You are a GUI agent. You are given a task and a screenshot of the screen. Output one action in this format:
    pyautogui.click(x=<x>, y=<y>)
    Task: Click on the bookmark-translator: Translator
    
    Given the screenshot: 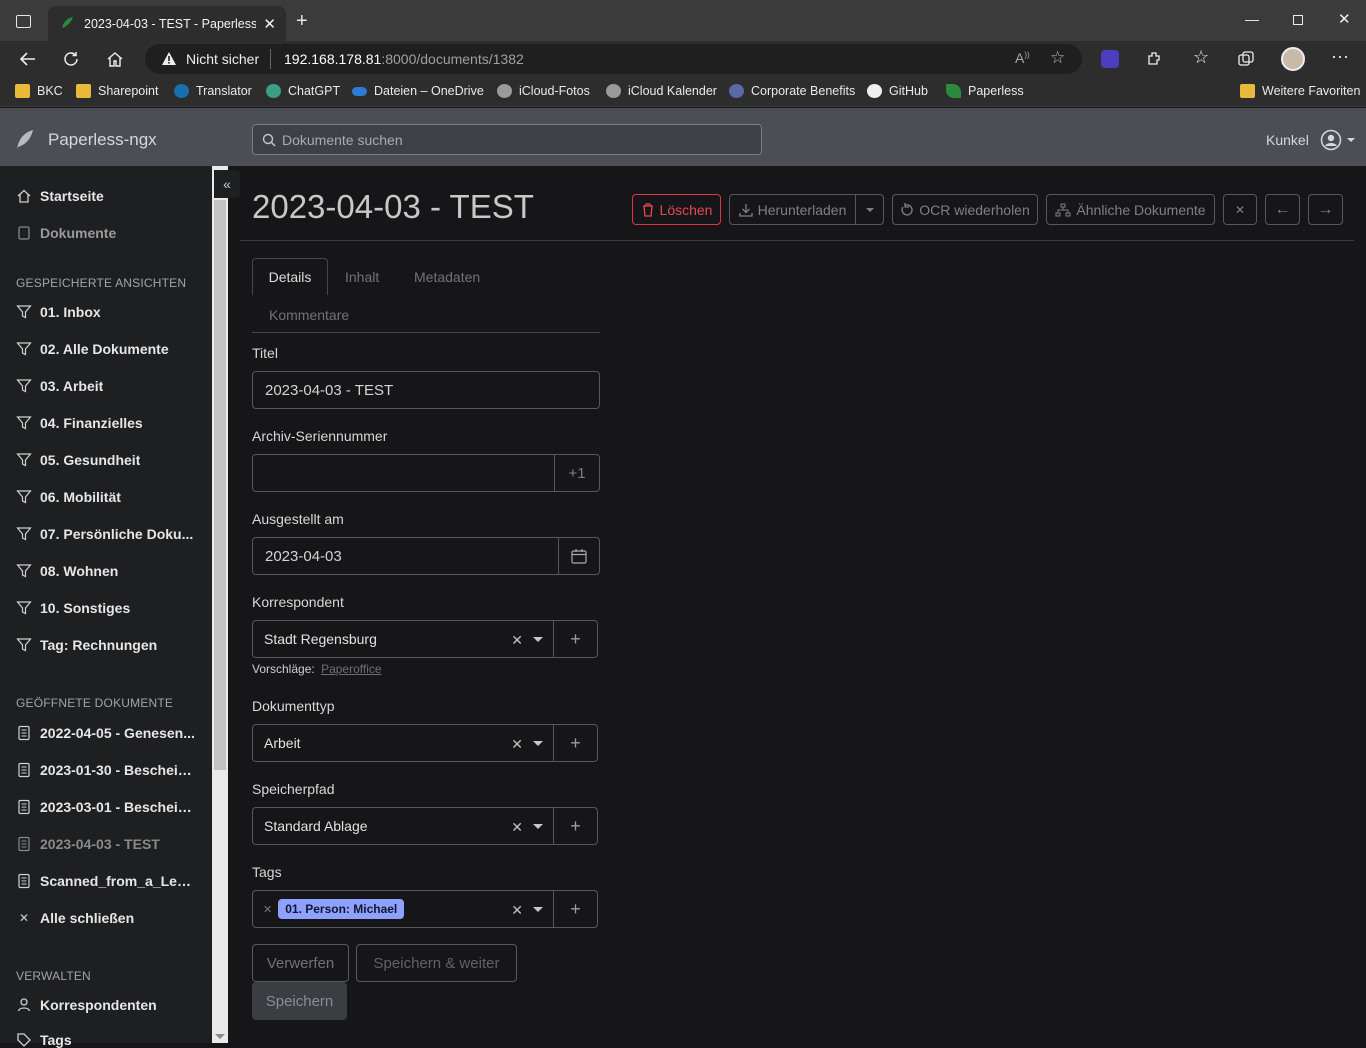 What is the action you would take?
    pyautogui.click(x=213, y=91)
    